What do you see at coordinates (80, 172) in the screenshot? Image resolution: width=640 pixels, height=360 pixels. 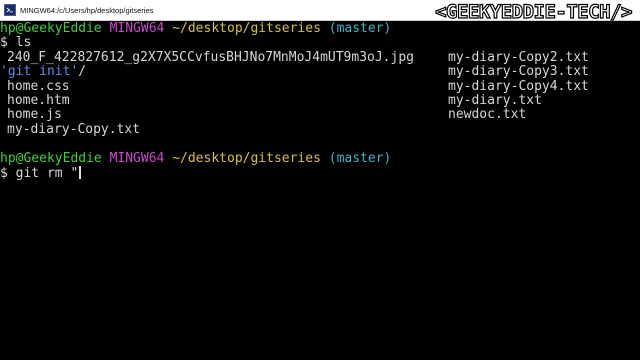 I see `text-cursor` at bounding box center [80, 172].